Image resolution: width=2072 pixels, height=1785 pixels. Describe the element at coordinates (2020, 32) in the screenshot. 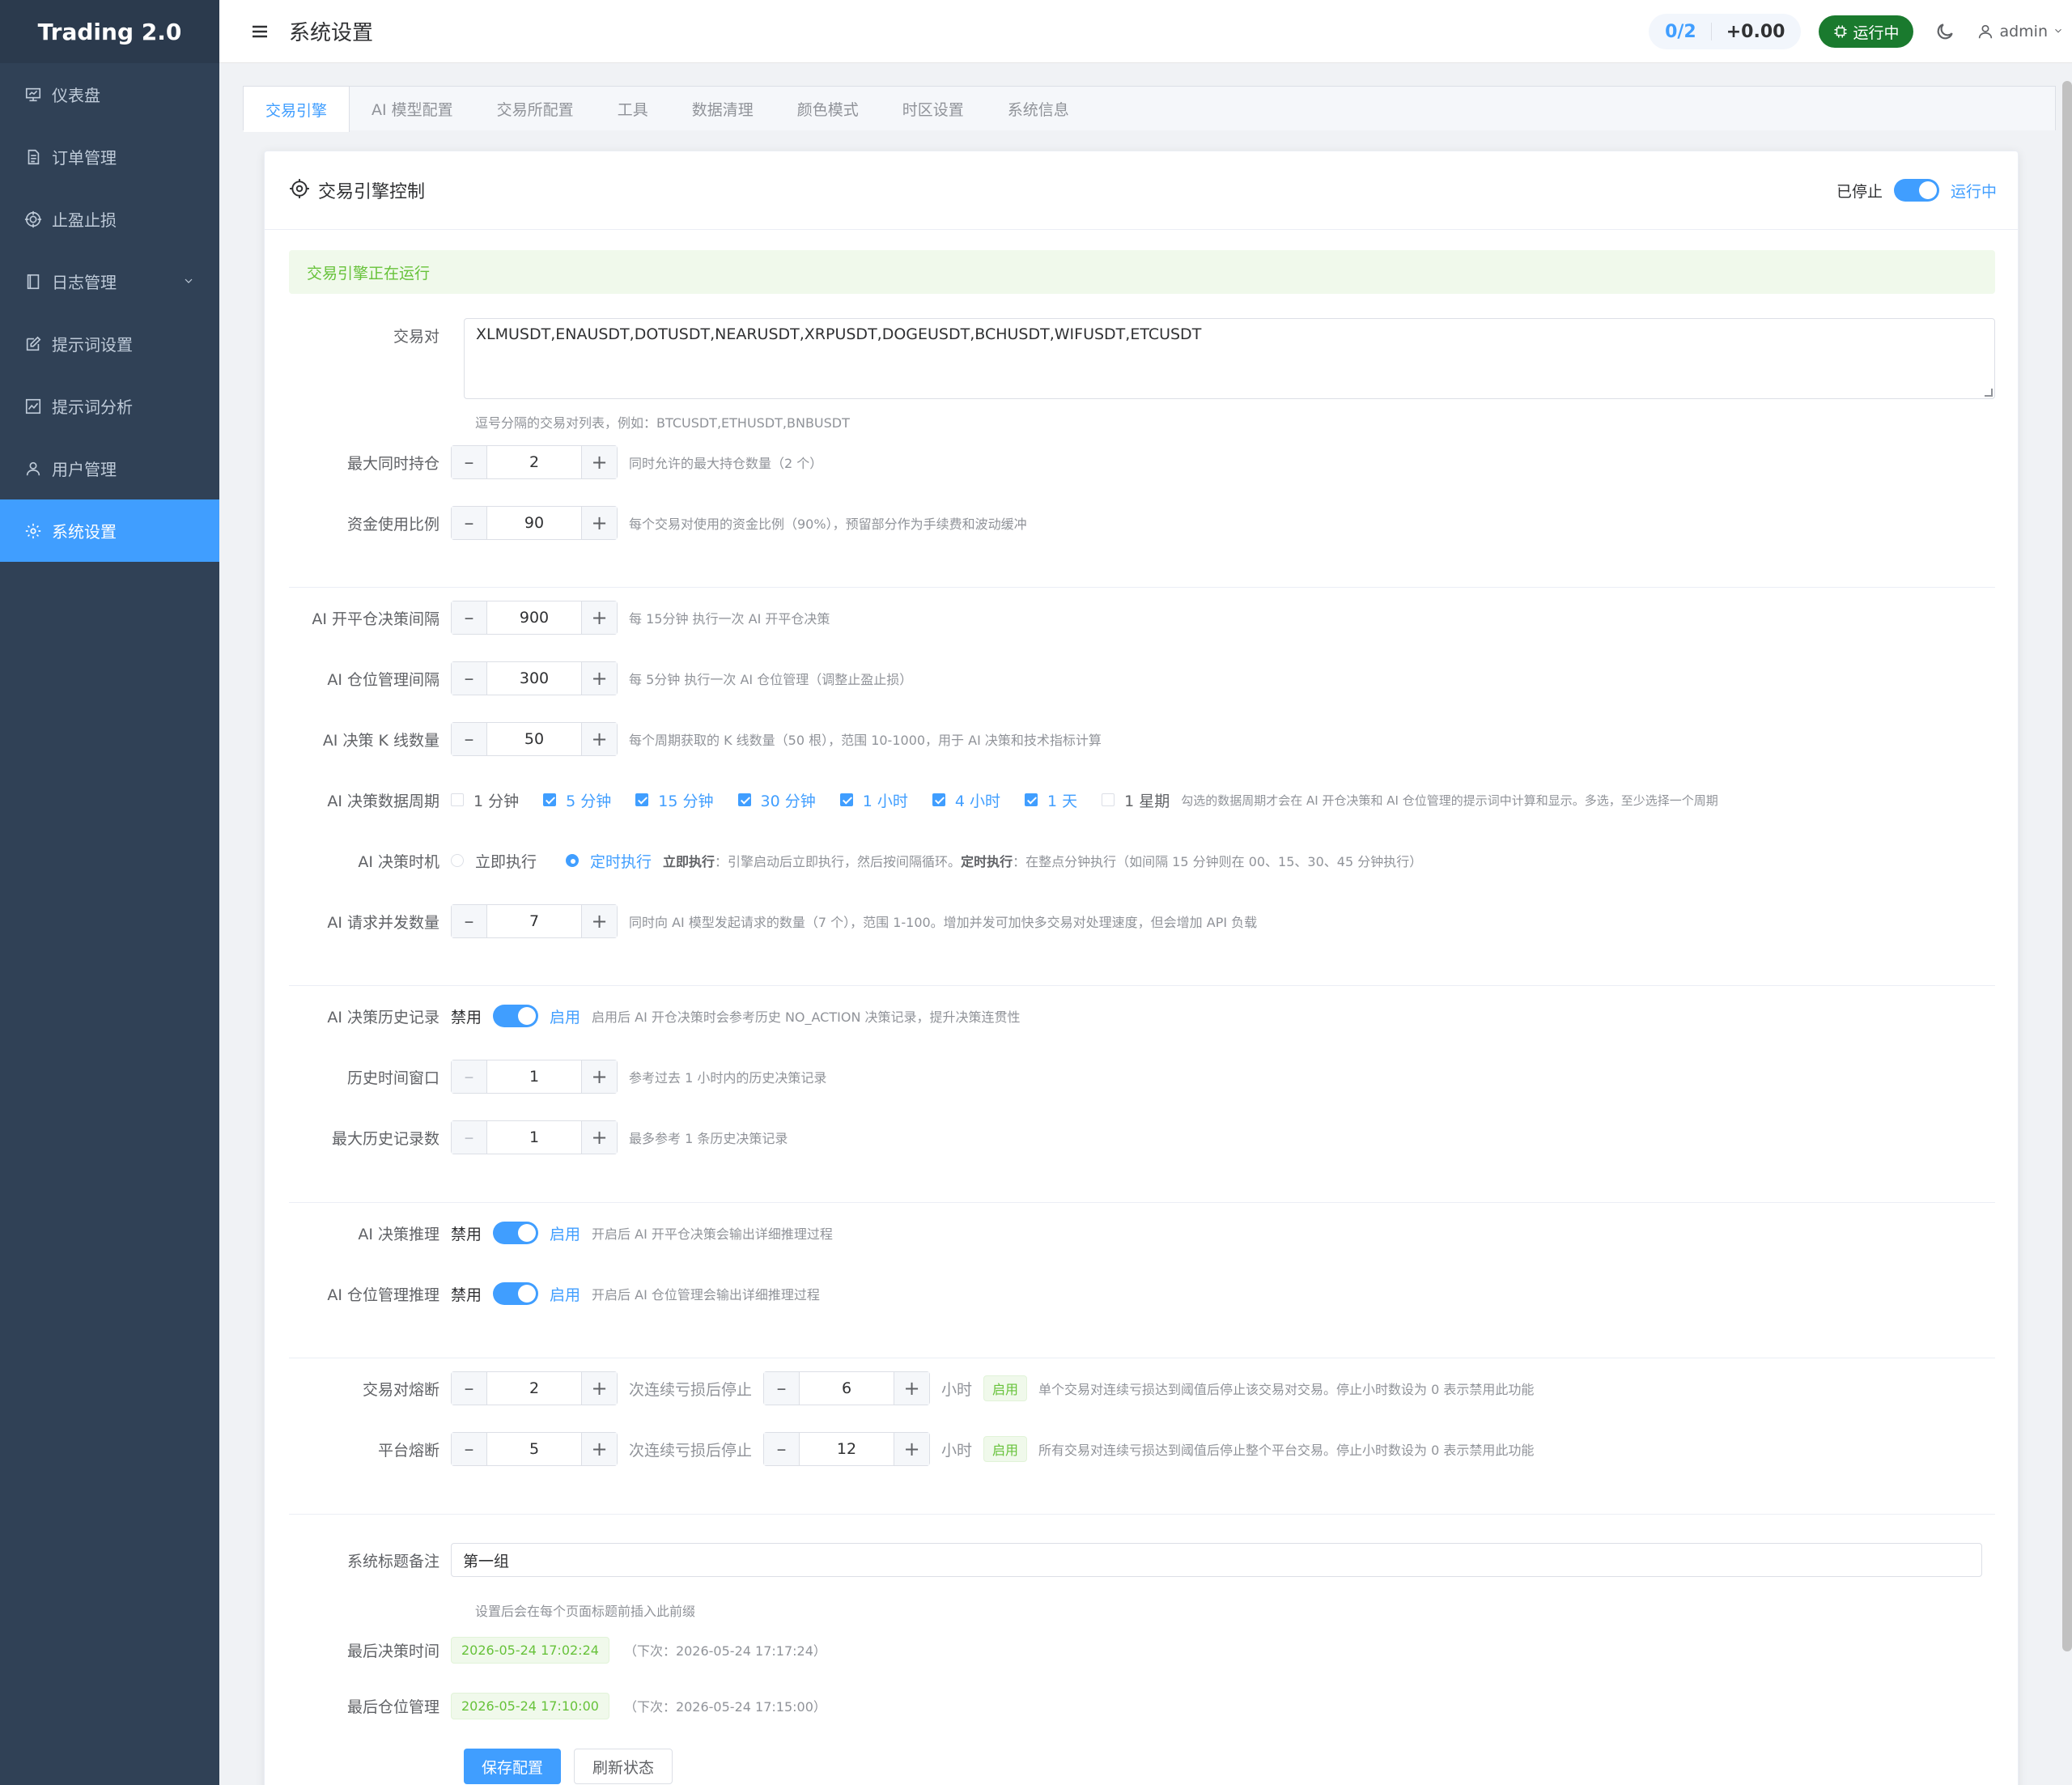

I see `user-menu: admin` at that location.